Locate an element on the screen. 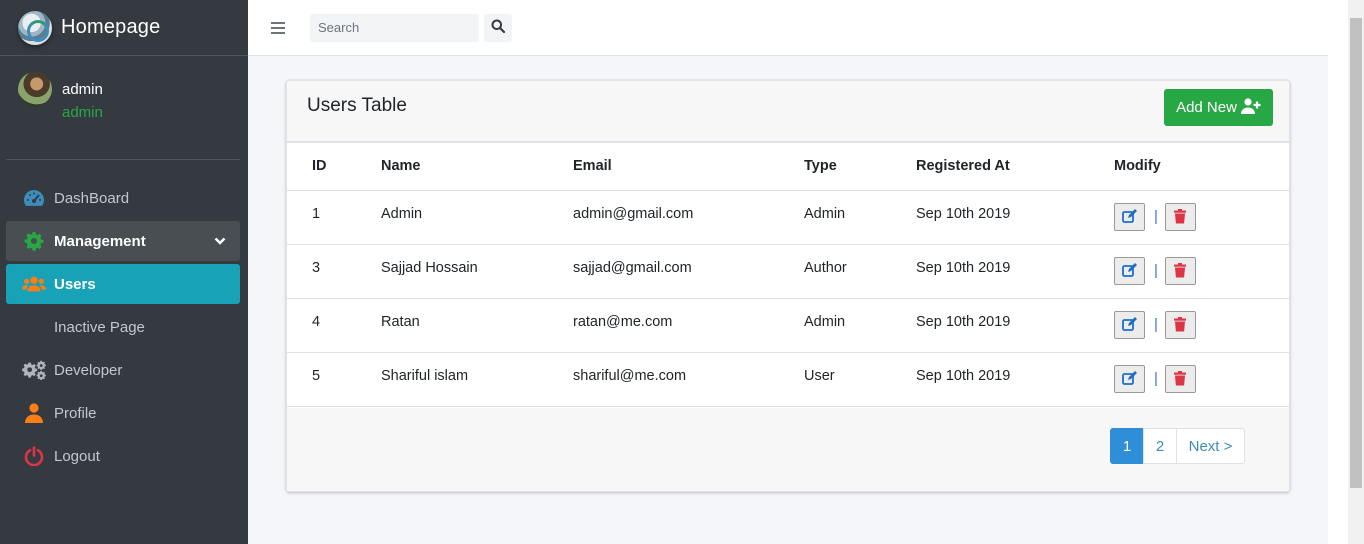 The height and width of the screenshot is (544, 1364). pagination: 1 2 Next > is located at coordinates (1177, 446).